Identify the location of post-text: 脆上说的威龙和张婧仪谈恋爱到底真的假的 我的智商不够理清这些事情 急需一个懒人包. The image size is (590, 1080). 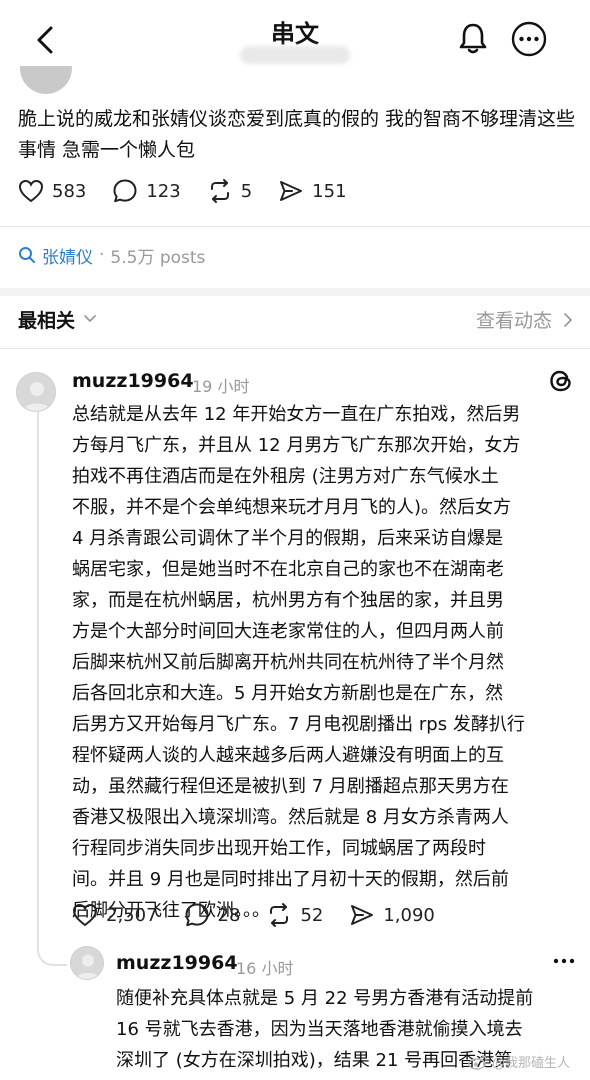
(297, 134).